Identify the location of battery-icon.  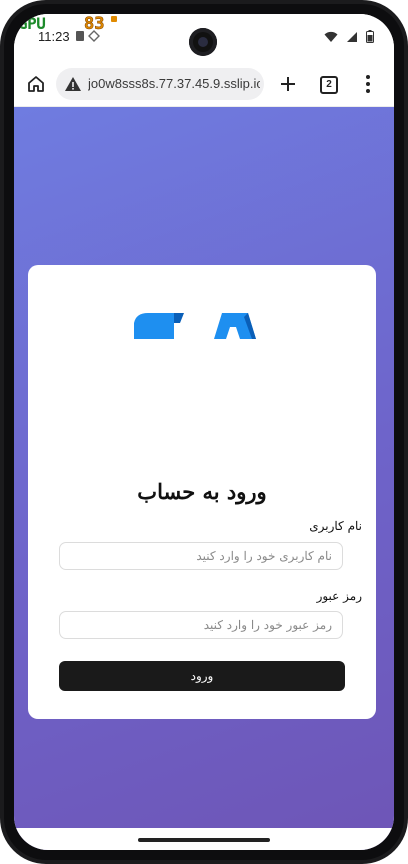
(370, 36).